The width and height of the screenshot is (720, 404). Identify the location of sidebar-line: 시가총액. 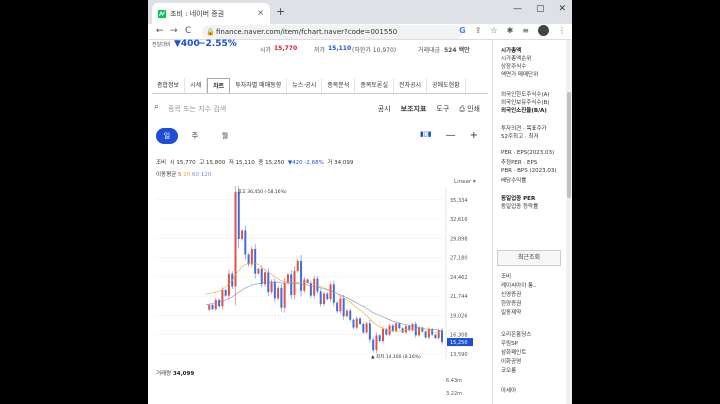
(511, 51).